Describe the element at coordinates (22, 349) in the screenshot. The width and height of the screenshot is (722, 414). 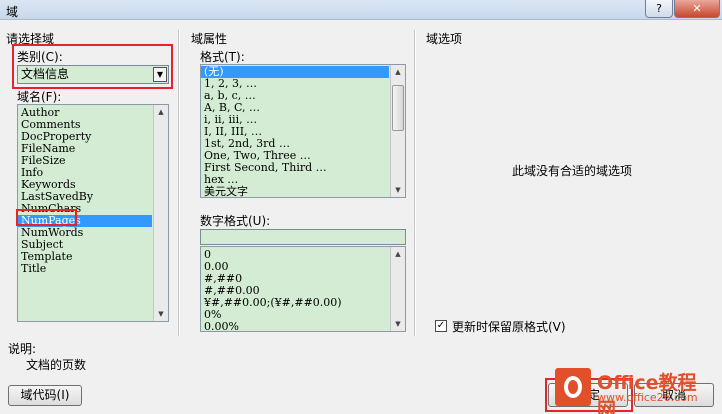
I see `description-label: 说明:` at that location.